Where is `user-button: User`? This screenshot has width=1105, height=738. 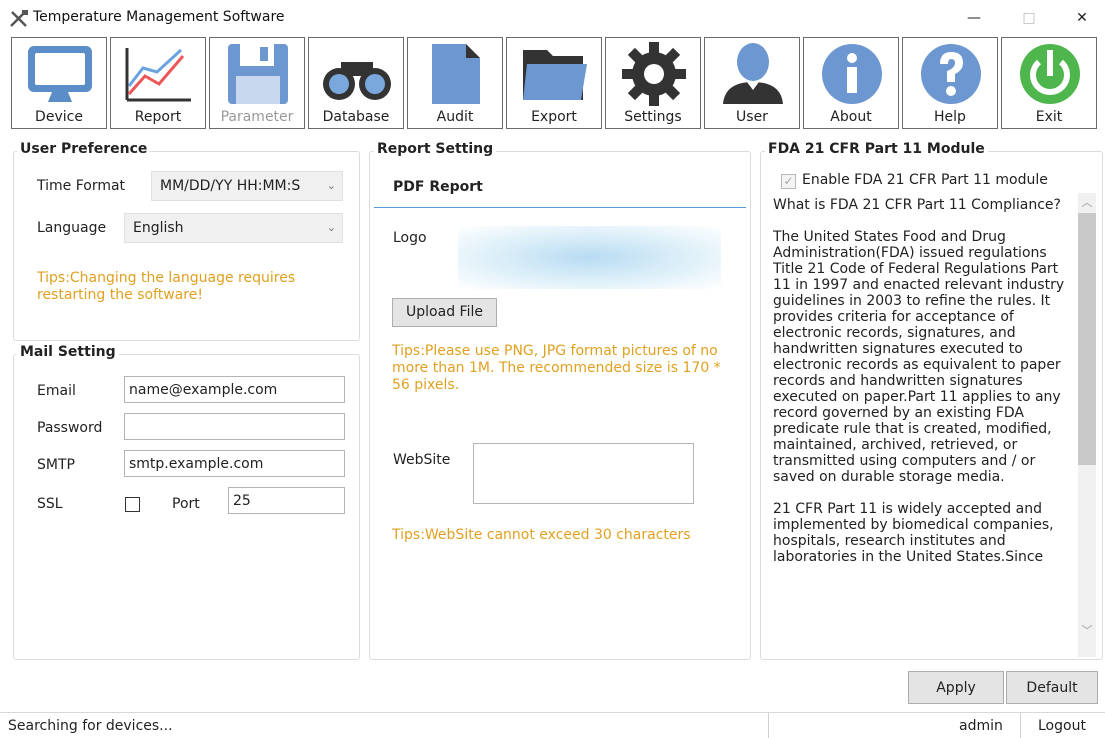
user-button: User is located at coordinates (752, 83).